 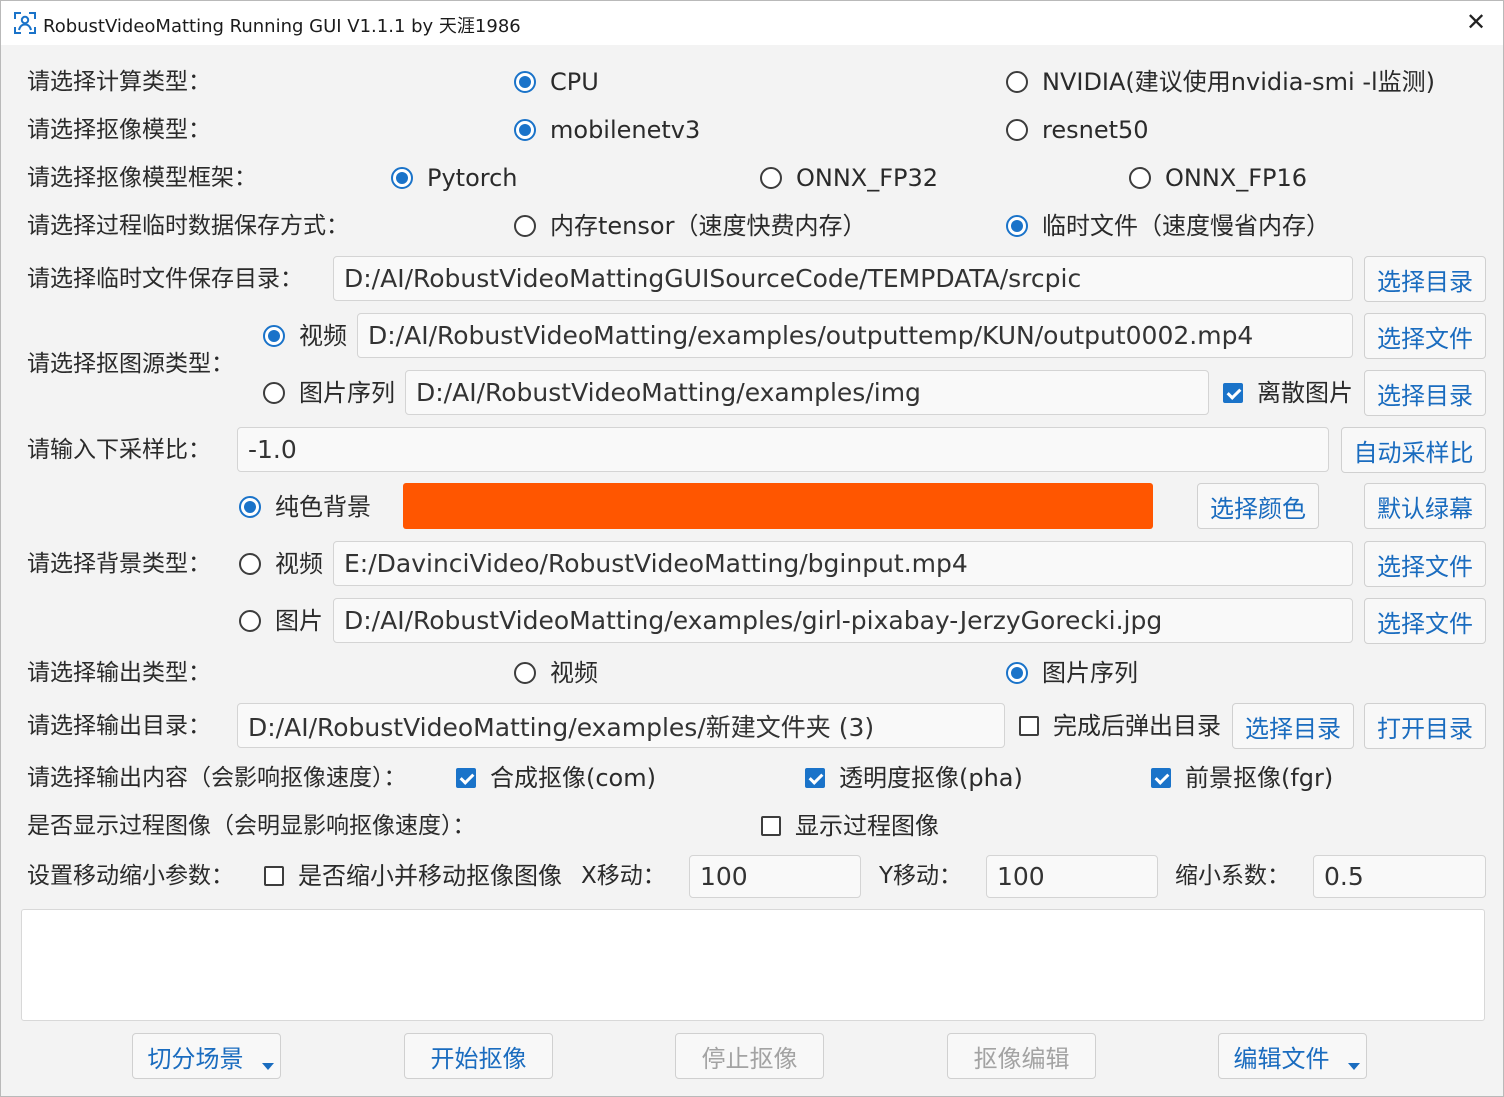 What do you see at coordinates (25, 23) in the screenshot?
I see `app-icon` at bounding box center [25, 23].